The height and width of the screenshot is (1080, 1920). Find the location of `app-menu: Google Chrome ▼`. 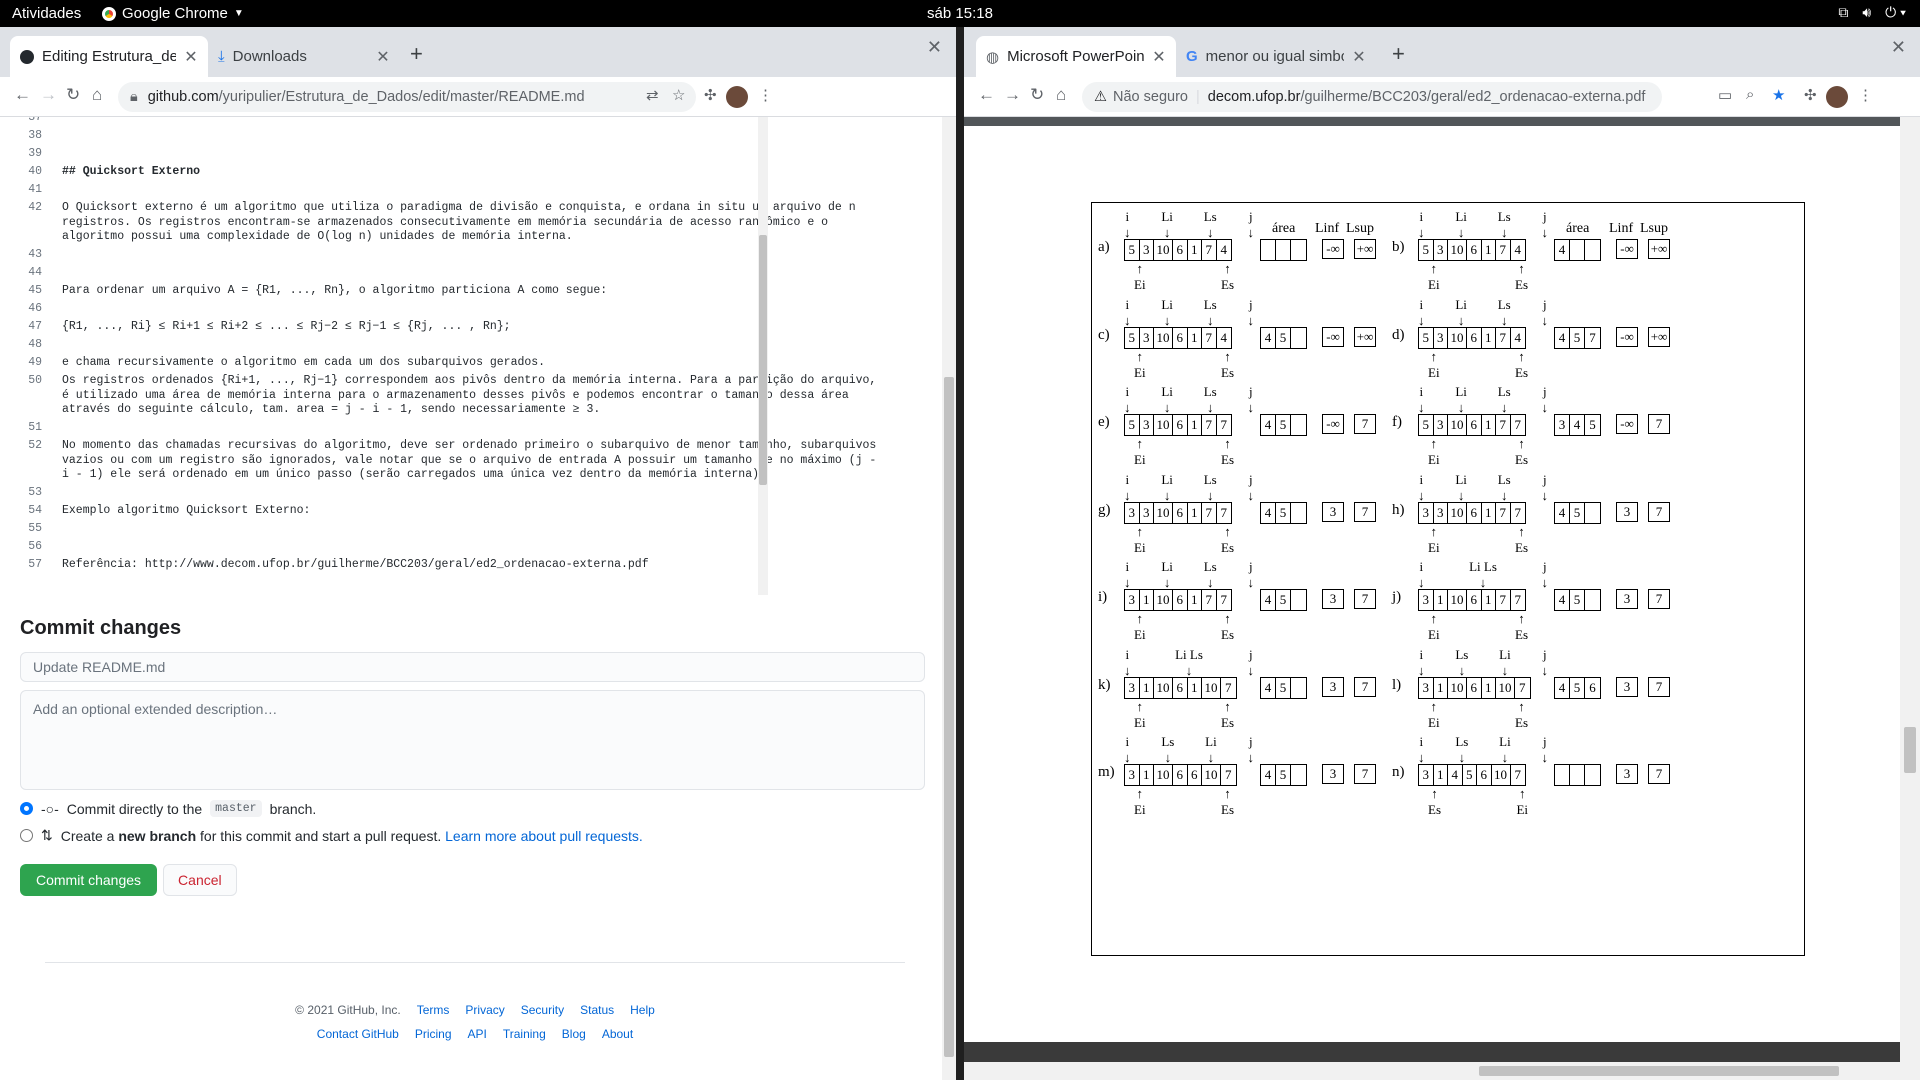

app-menu: Google Chrome ▼ is located at coordinates (173, 13).